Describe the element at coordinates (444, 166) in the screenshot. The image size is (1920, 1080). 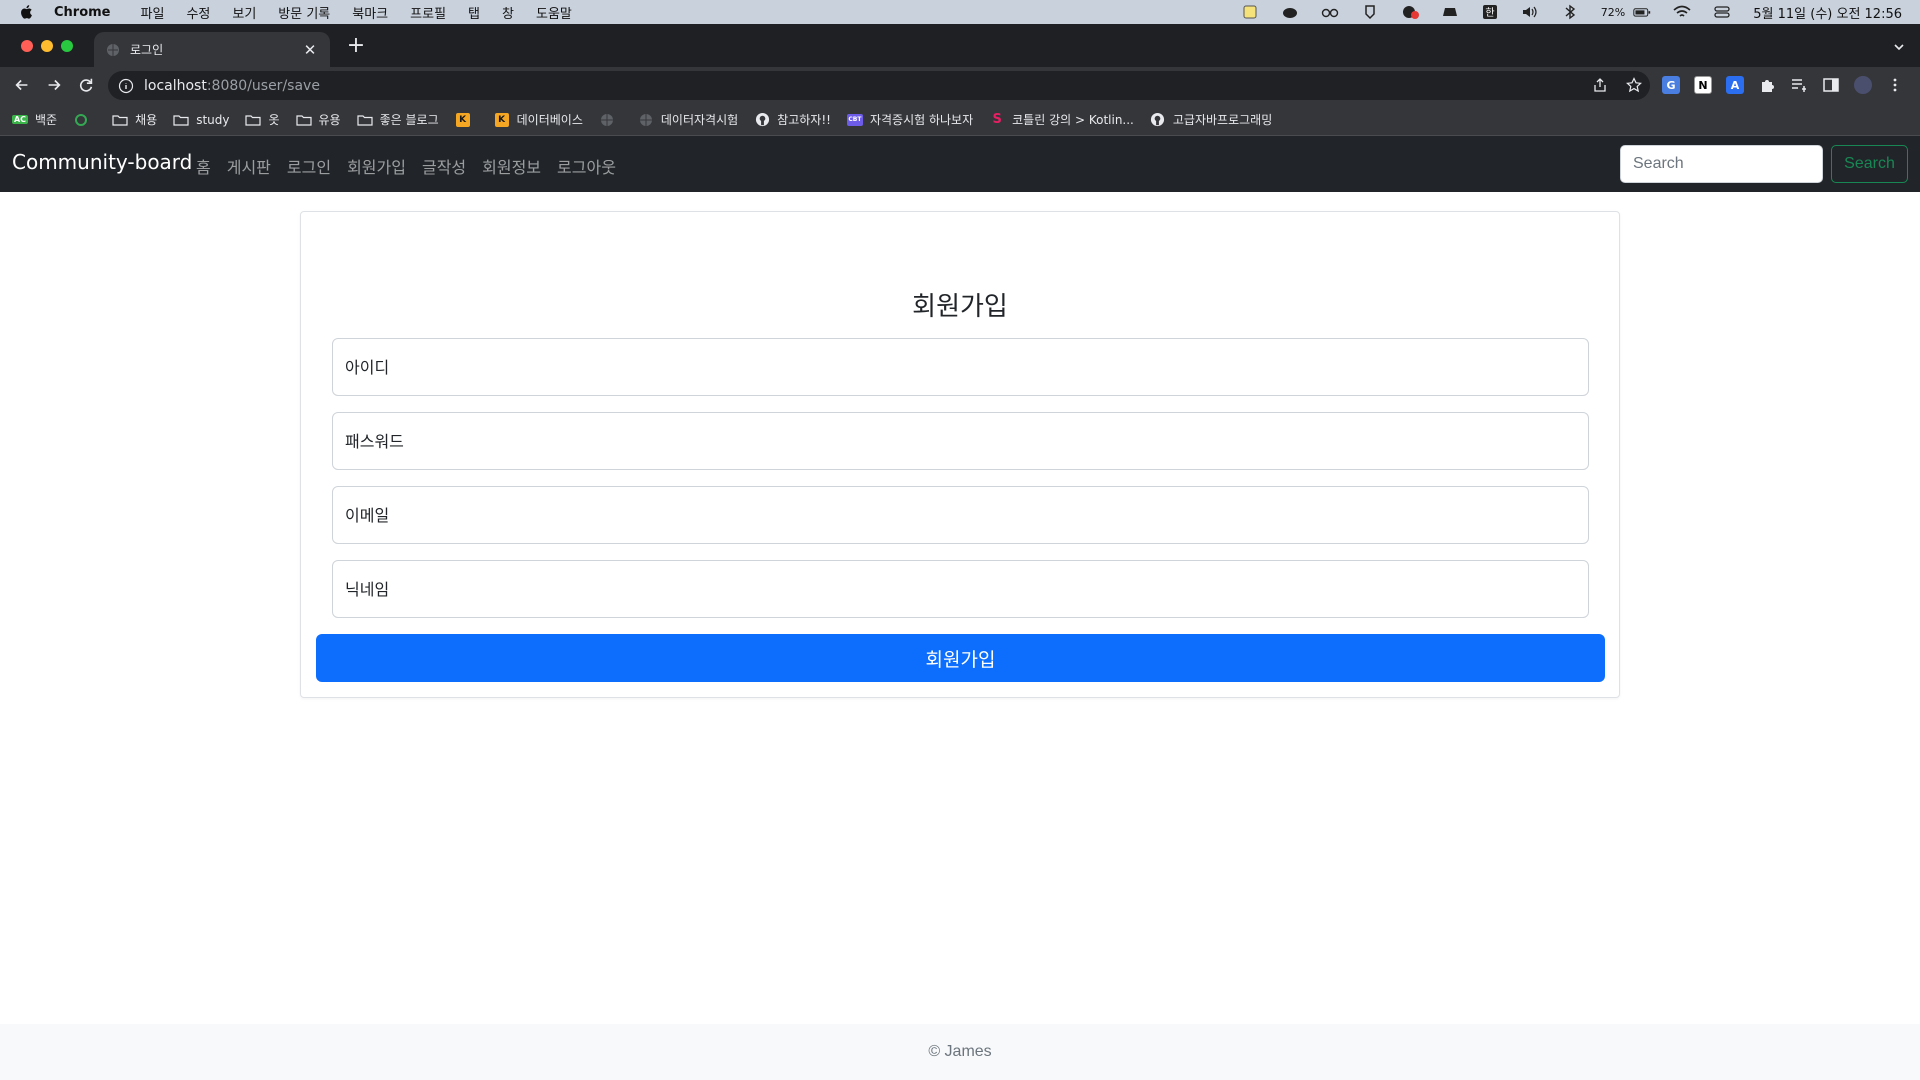
I see `nav-link-write: 글작성` at that location.